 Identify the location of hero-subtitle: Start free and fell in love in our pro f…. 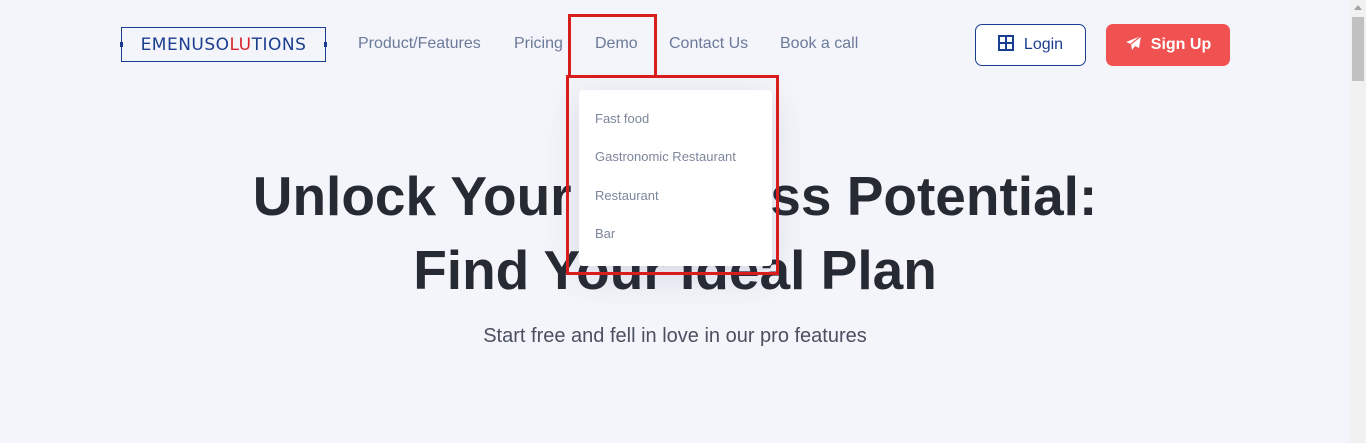
(675, 336).